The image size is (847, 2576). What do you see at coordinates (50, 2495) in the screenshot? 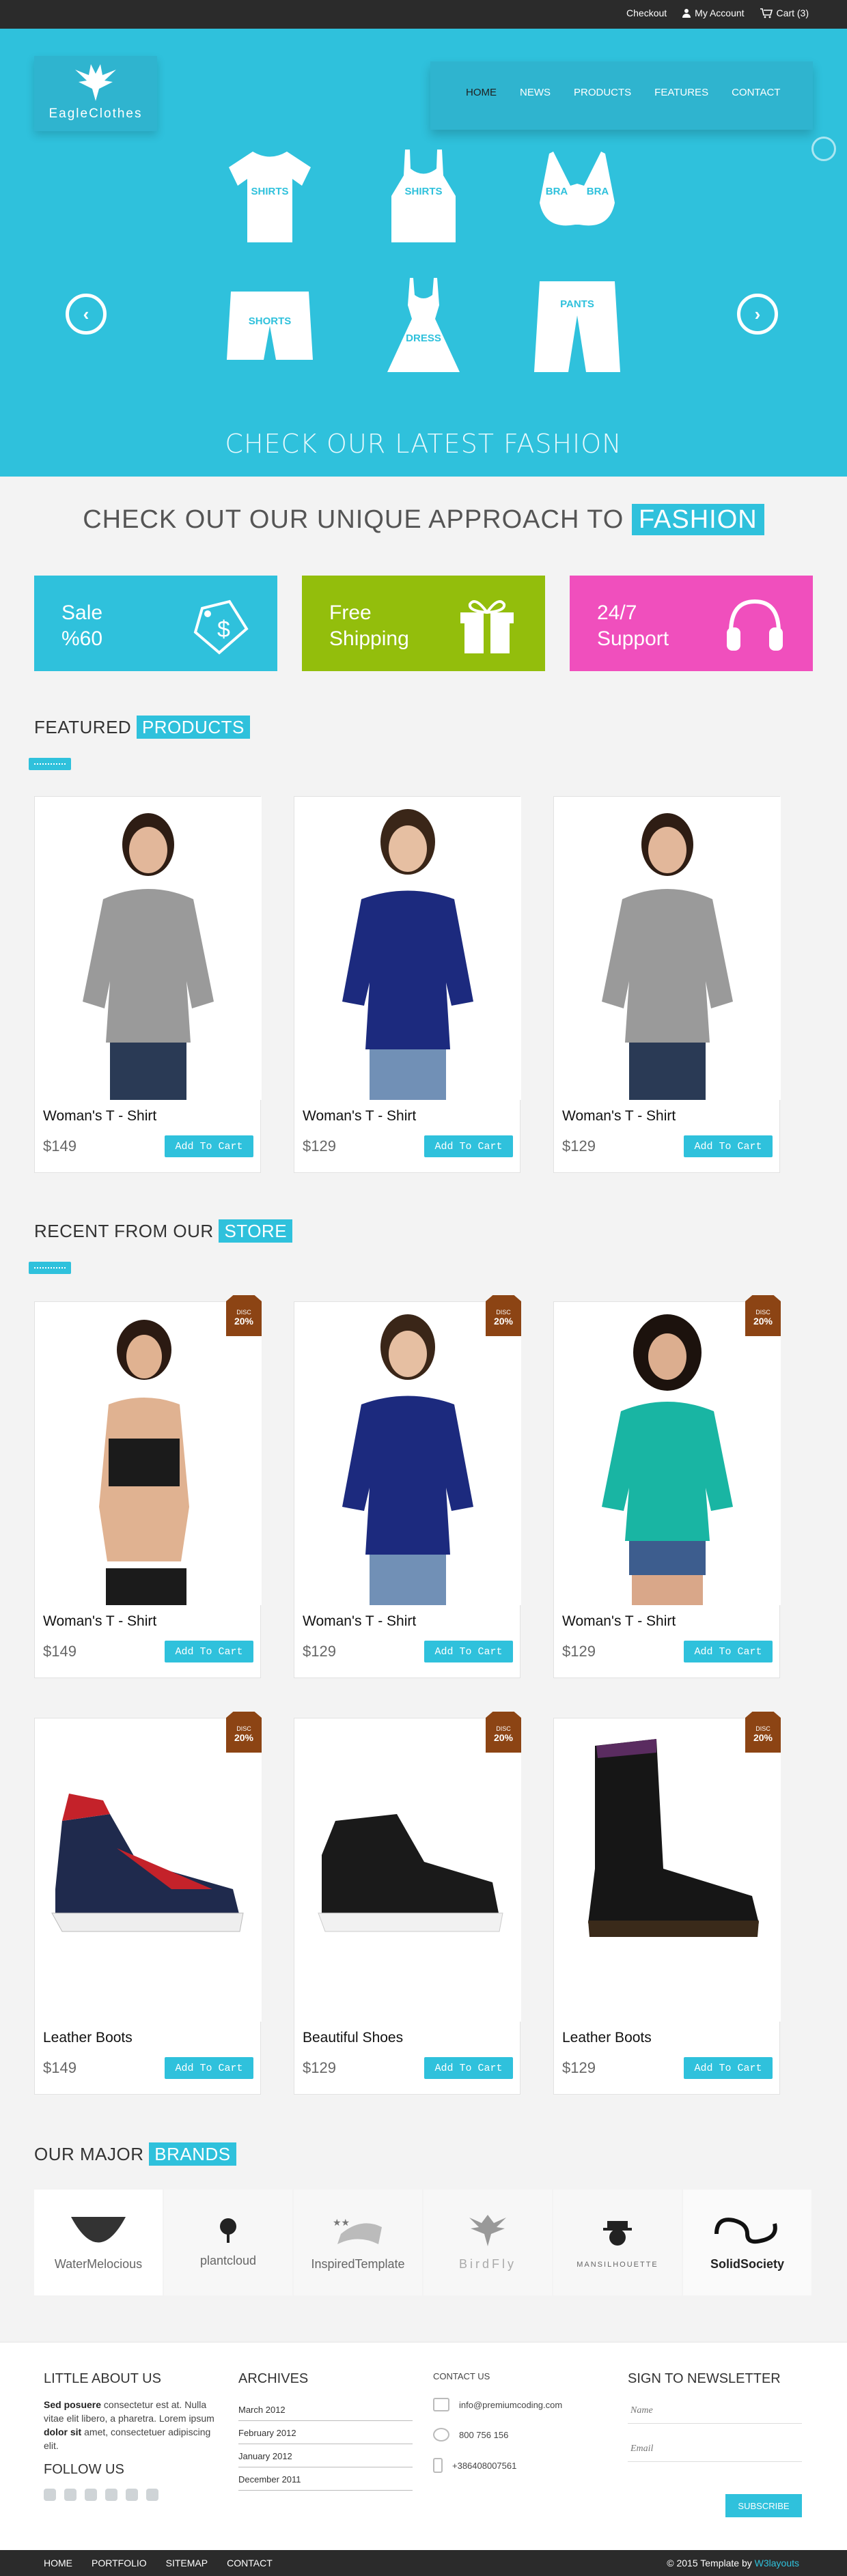
I see `facebook-icon` at bounding box center [50, 2495].